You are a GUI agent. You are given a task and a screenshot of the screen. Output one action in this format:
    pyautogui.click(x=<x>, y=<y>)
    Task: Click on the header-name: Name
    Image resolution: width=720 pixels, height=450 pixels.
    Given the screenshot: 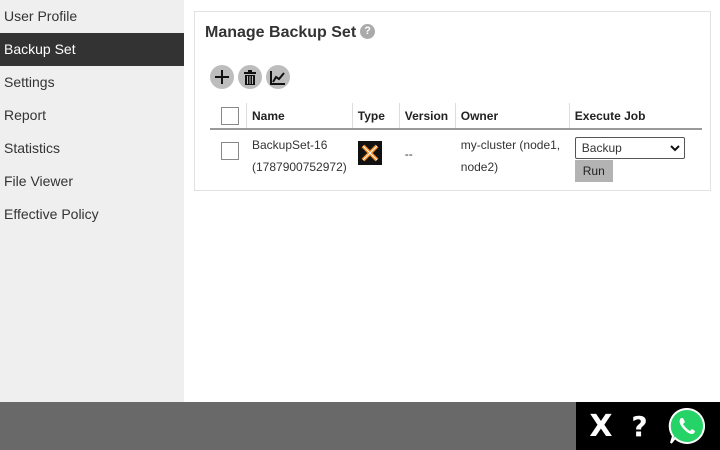 What is the action you would take?
    pyautogui.click(x=299, y=116)
    